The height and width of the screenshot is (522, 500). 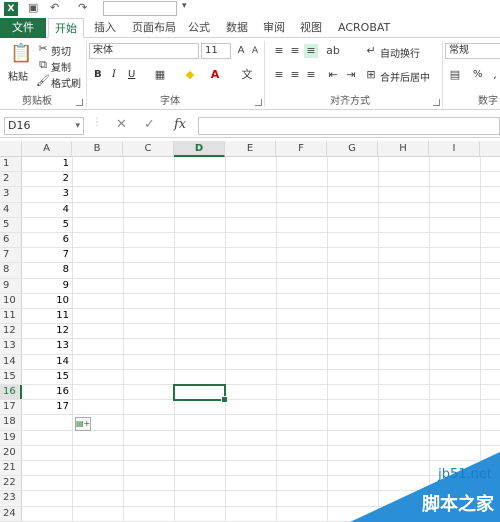 What do you see at coordinates (47, 316) in the screenshot?
I see `cell-a: 11` at bounding box center [47, 316].